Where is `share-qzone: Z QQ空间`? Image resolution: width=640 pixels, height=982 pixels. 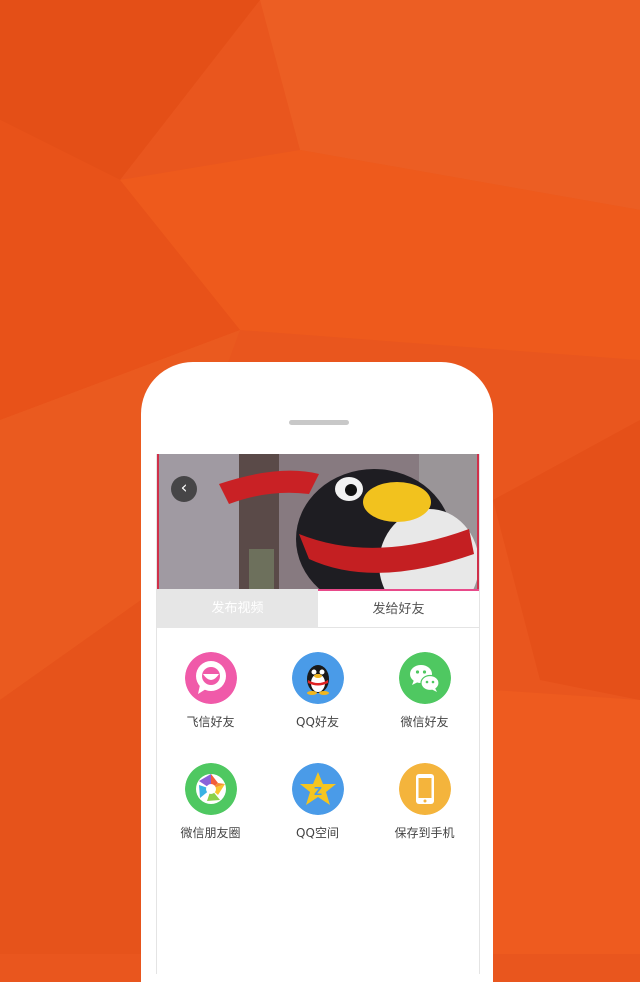
share-qzone: Z QQ空间 is located at coordinates (317, 802).